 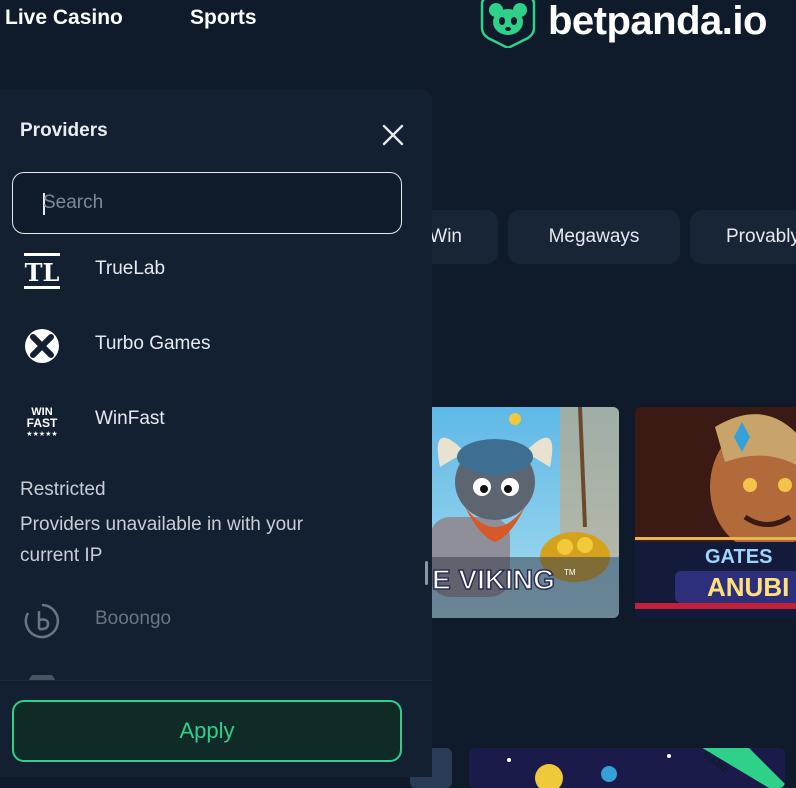 What do you see at coordinates (738, 557) in the screenshot?
I see `anubis-title-line1: GATES` at bounding box center [738, 557].